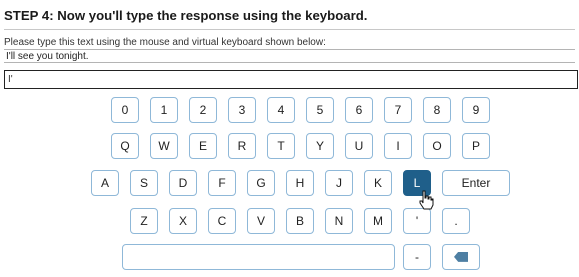 The width and height of the screenshot is (579, 277). I want to click on key-i: I, so click(398, 146).